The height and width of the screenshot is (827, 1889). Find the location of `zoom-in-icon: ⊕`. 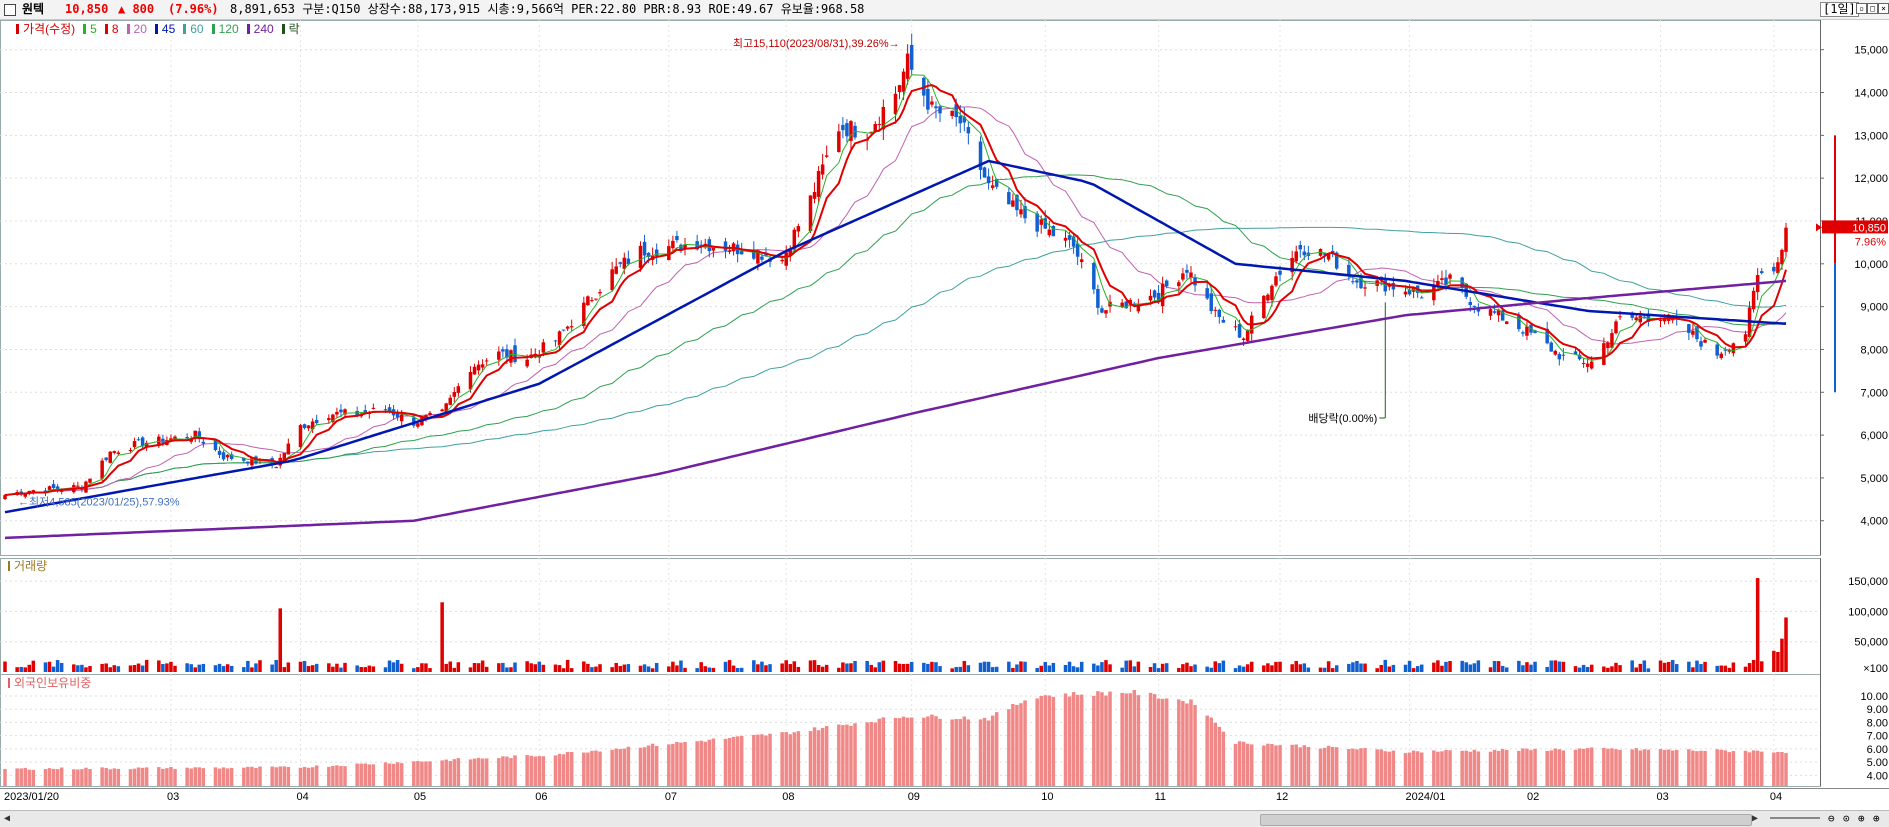

zoom-in-icon: ⊕ is located at coordinates (1861, 818).